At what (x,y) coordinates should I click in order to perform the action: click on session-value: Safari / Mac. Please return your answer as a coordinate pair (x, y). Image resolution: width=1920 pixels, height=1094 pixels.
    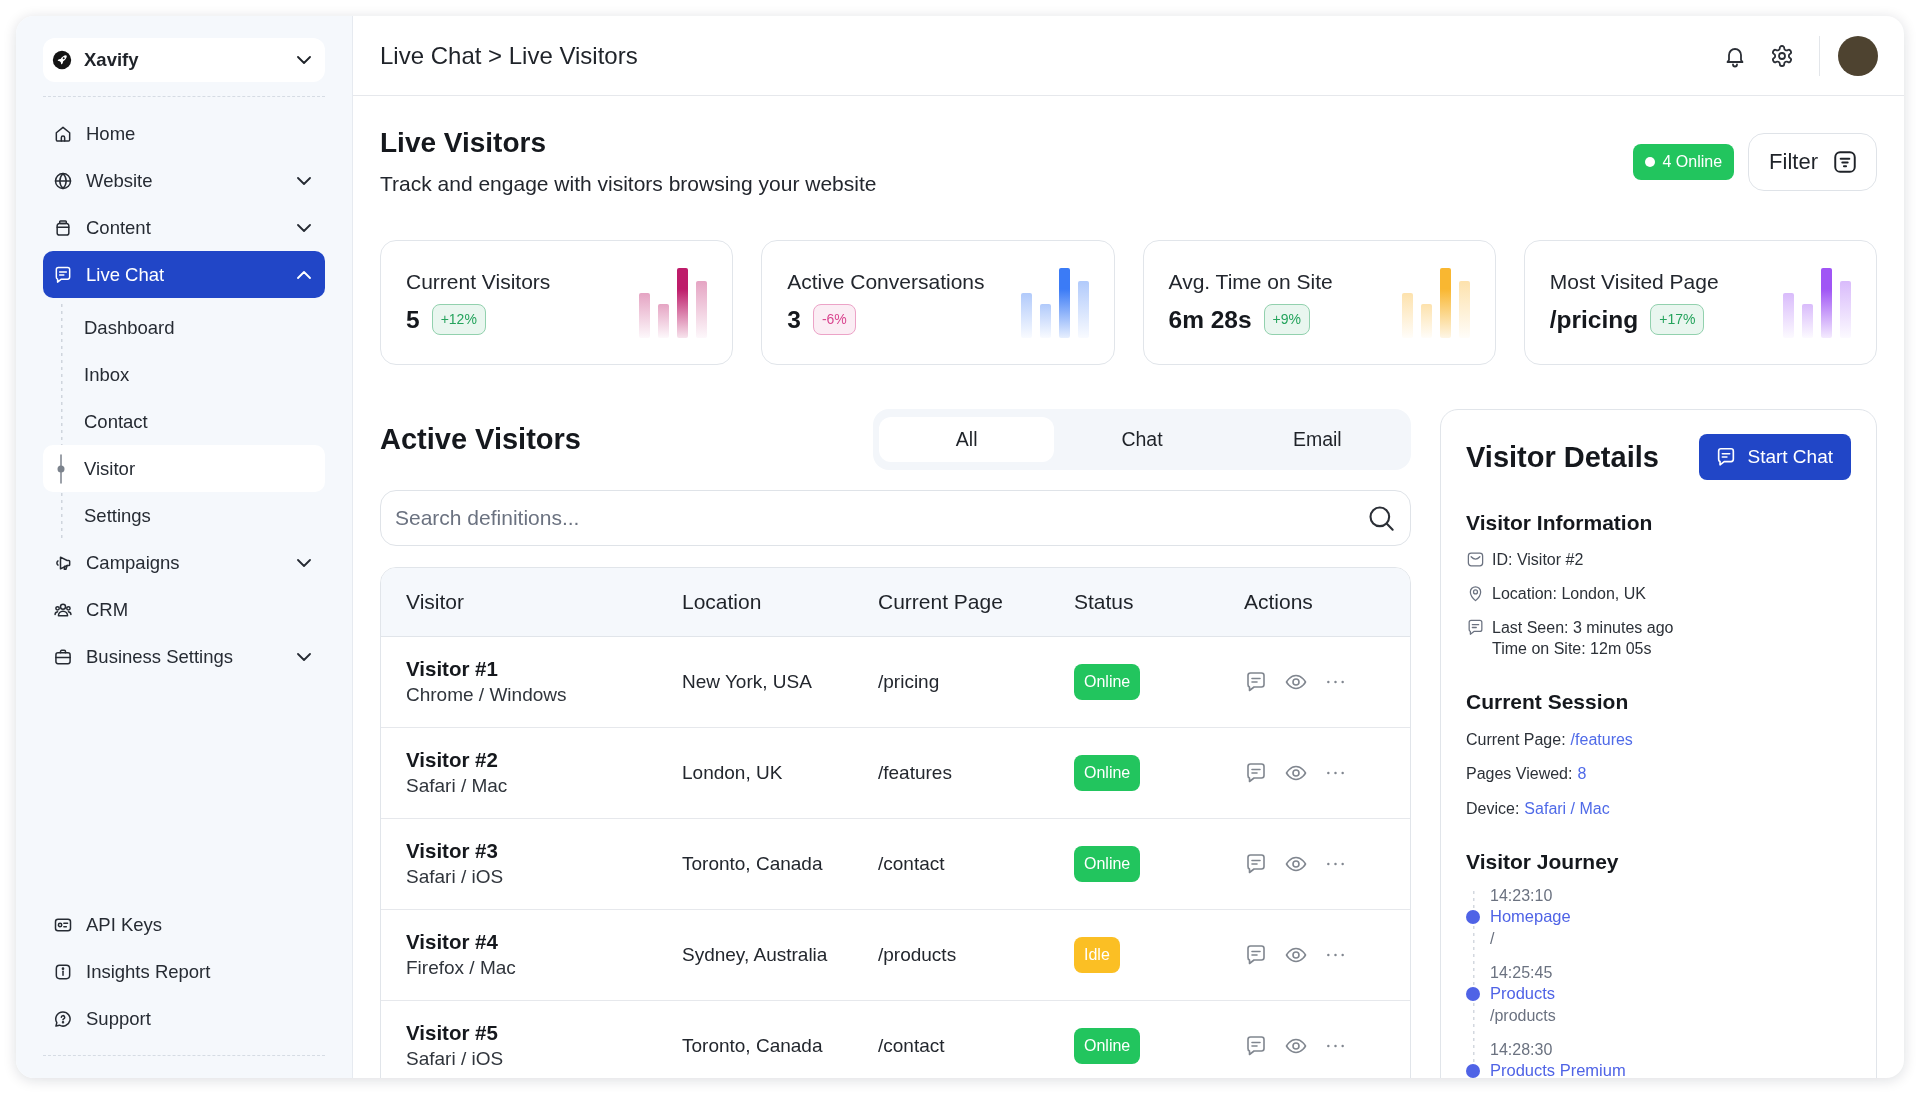
    Looking at the image, I should click on (1567, 808).